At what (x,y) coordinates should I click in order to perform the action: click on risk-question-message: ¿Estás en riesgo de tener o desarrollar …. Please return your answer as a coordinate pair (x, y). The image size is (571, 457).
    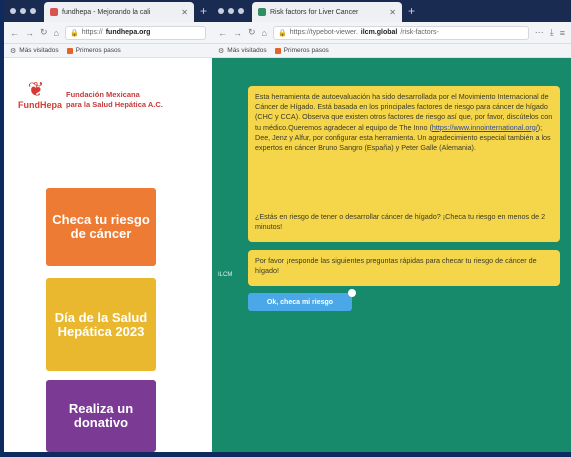
    Looking at the image, I should click on (404, 224).